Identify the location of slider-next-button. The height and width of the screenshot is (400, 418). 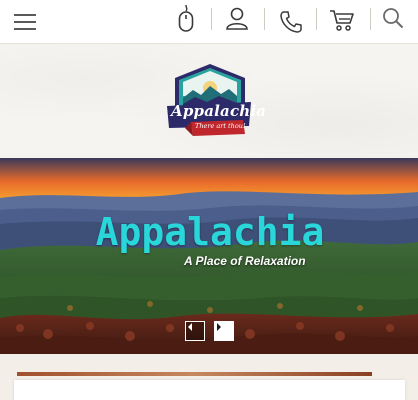
(224, 331).